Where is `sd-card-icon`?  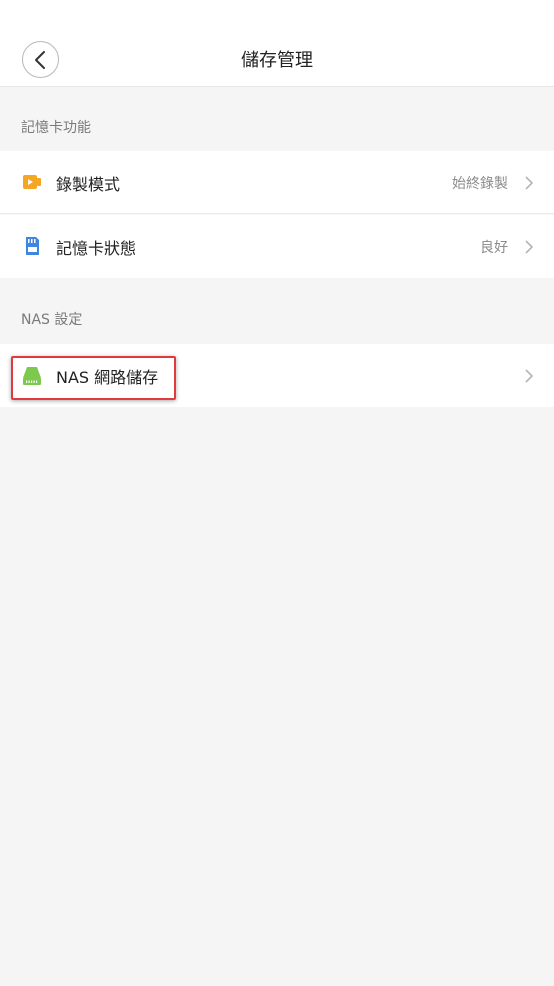
sd-card-icon is located at coordinates (32, 246).